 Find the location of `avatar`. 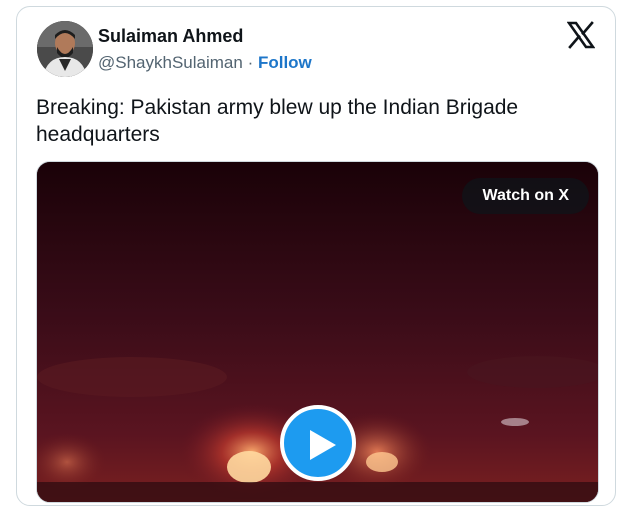

avatar is located at coordinates (65, 49).